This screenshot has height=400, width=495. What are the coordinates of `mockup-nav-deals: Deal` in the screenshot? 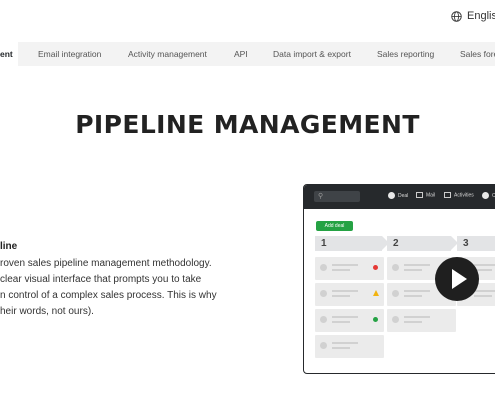 It's located at (398, 195).